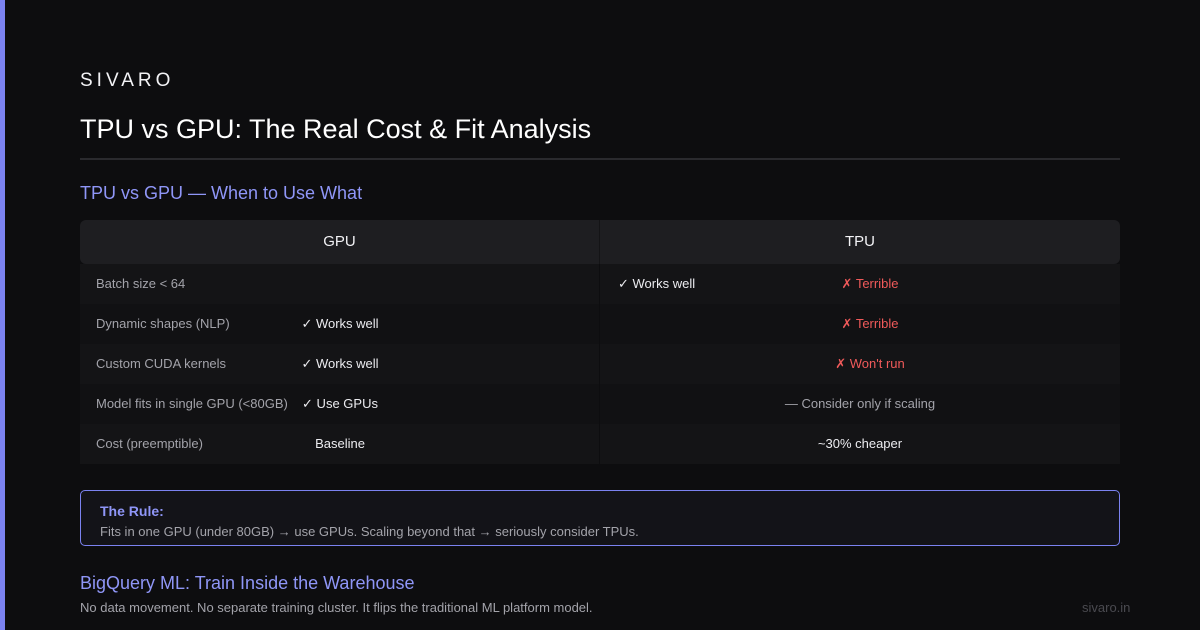 The image size is (1200, 630). I want to click on section-heading-comparison: TPU vs GPU — When to Use What, so click(221, 193).